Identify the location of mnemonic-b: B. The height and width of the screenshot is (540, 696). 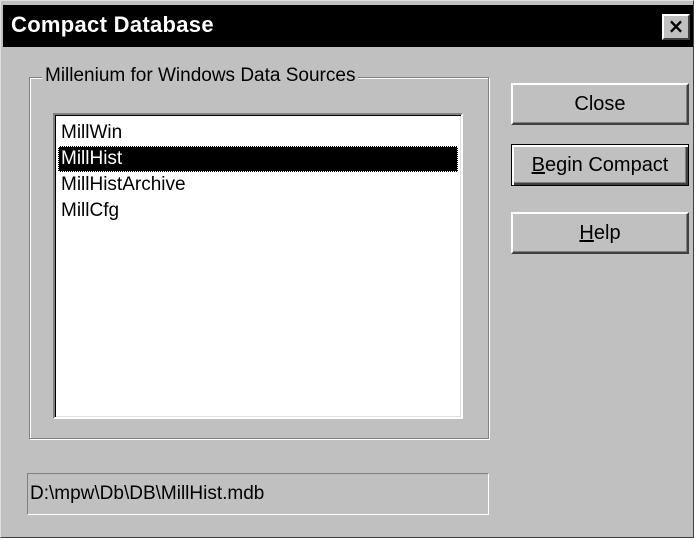
(538, 165).